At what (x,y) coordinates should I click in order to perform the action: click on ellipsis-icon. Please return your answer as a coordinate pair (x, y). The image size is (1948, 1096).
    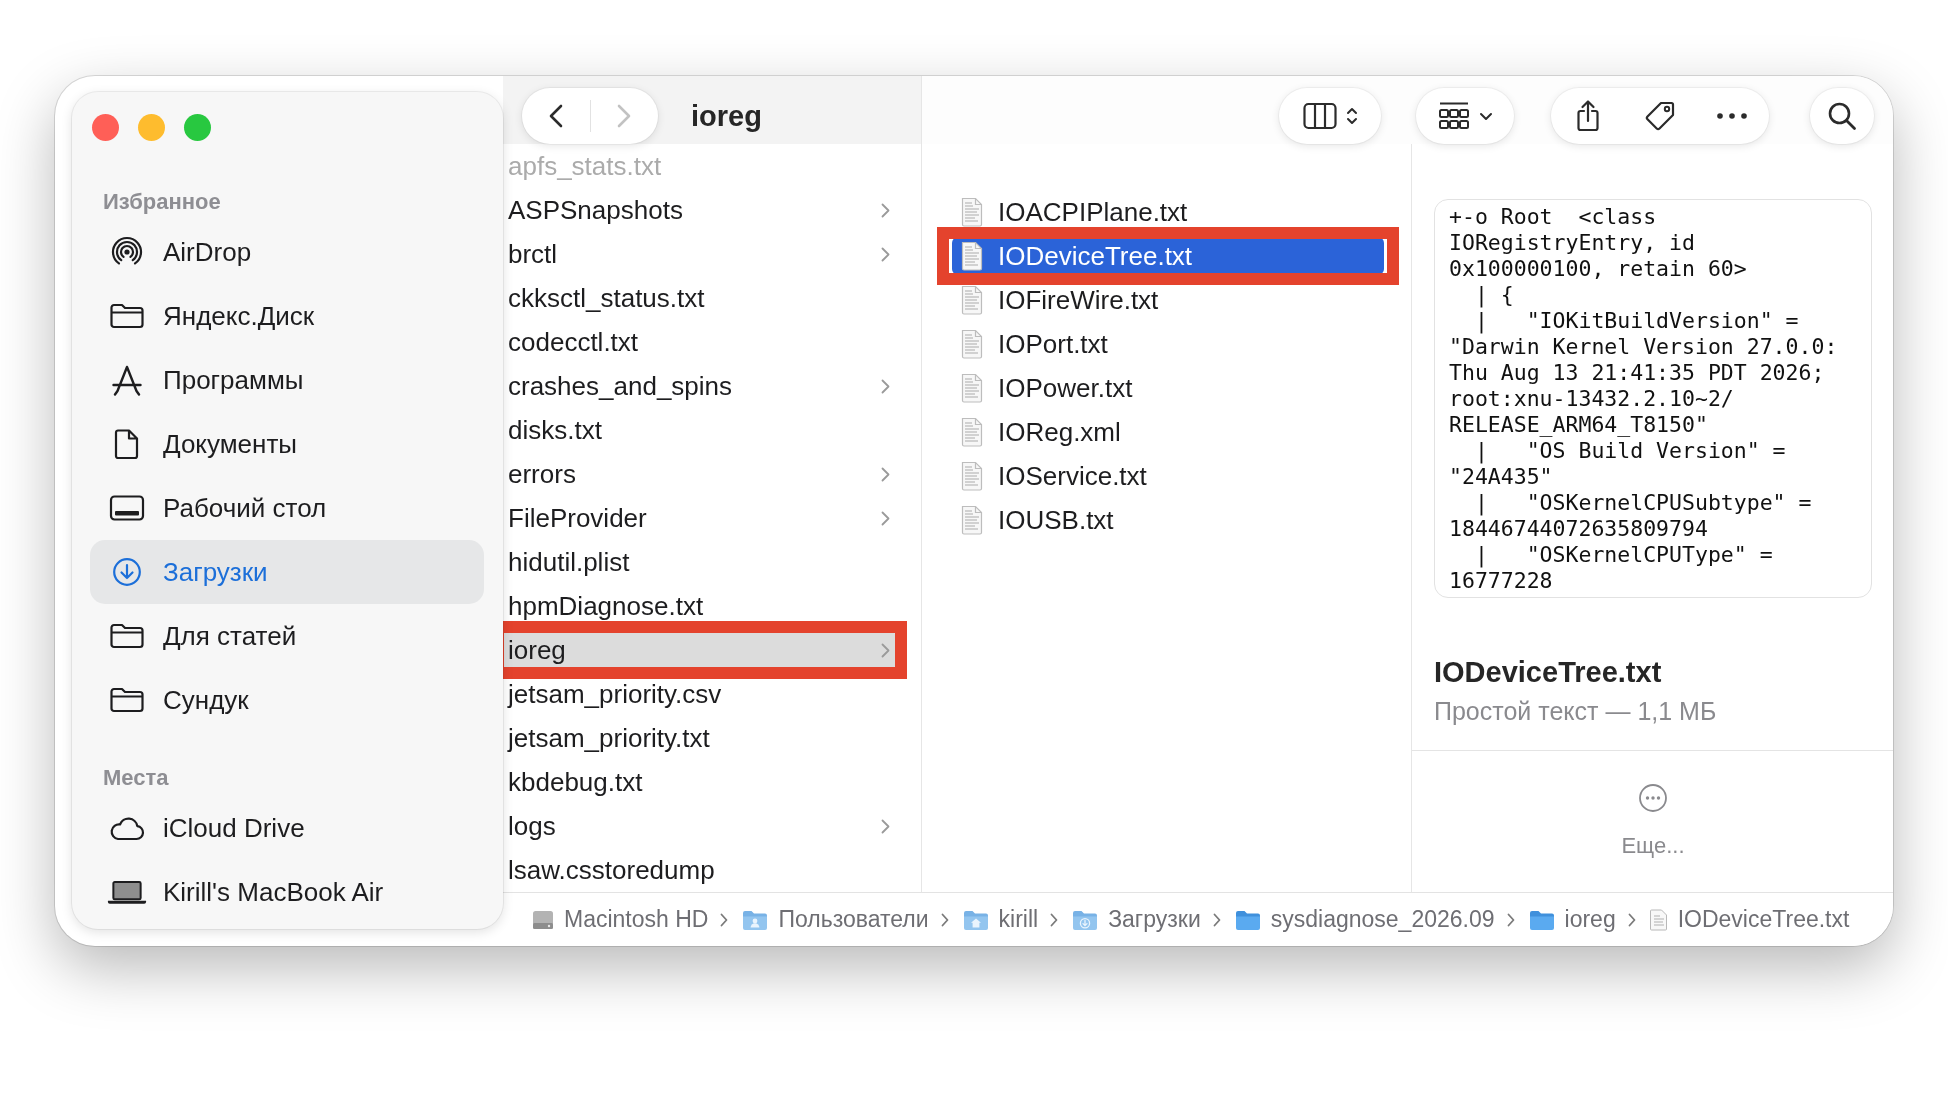
    Looking at the image, I should click on (1732, 116).